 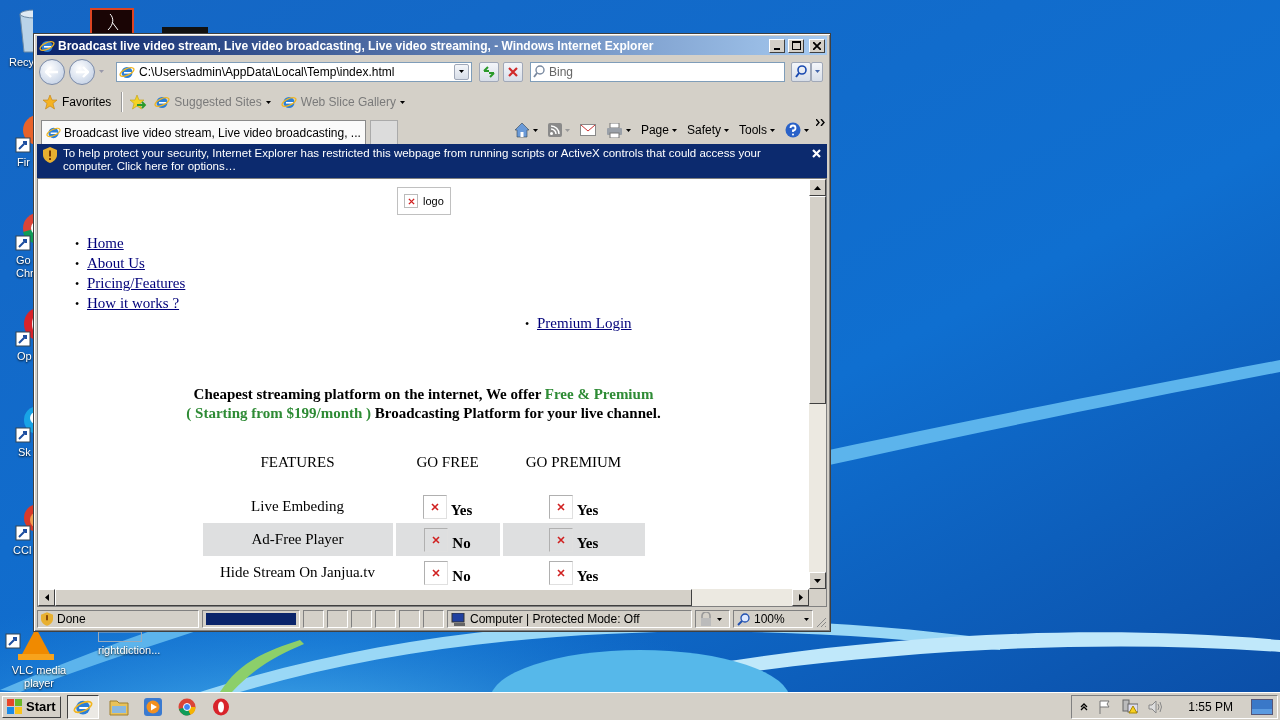 What do you see at coordinates (757, 130) in the screenshot?
I see `menu-button: Tools` at bounding box center [757, 130].